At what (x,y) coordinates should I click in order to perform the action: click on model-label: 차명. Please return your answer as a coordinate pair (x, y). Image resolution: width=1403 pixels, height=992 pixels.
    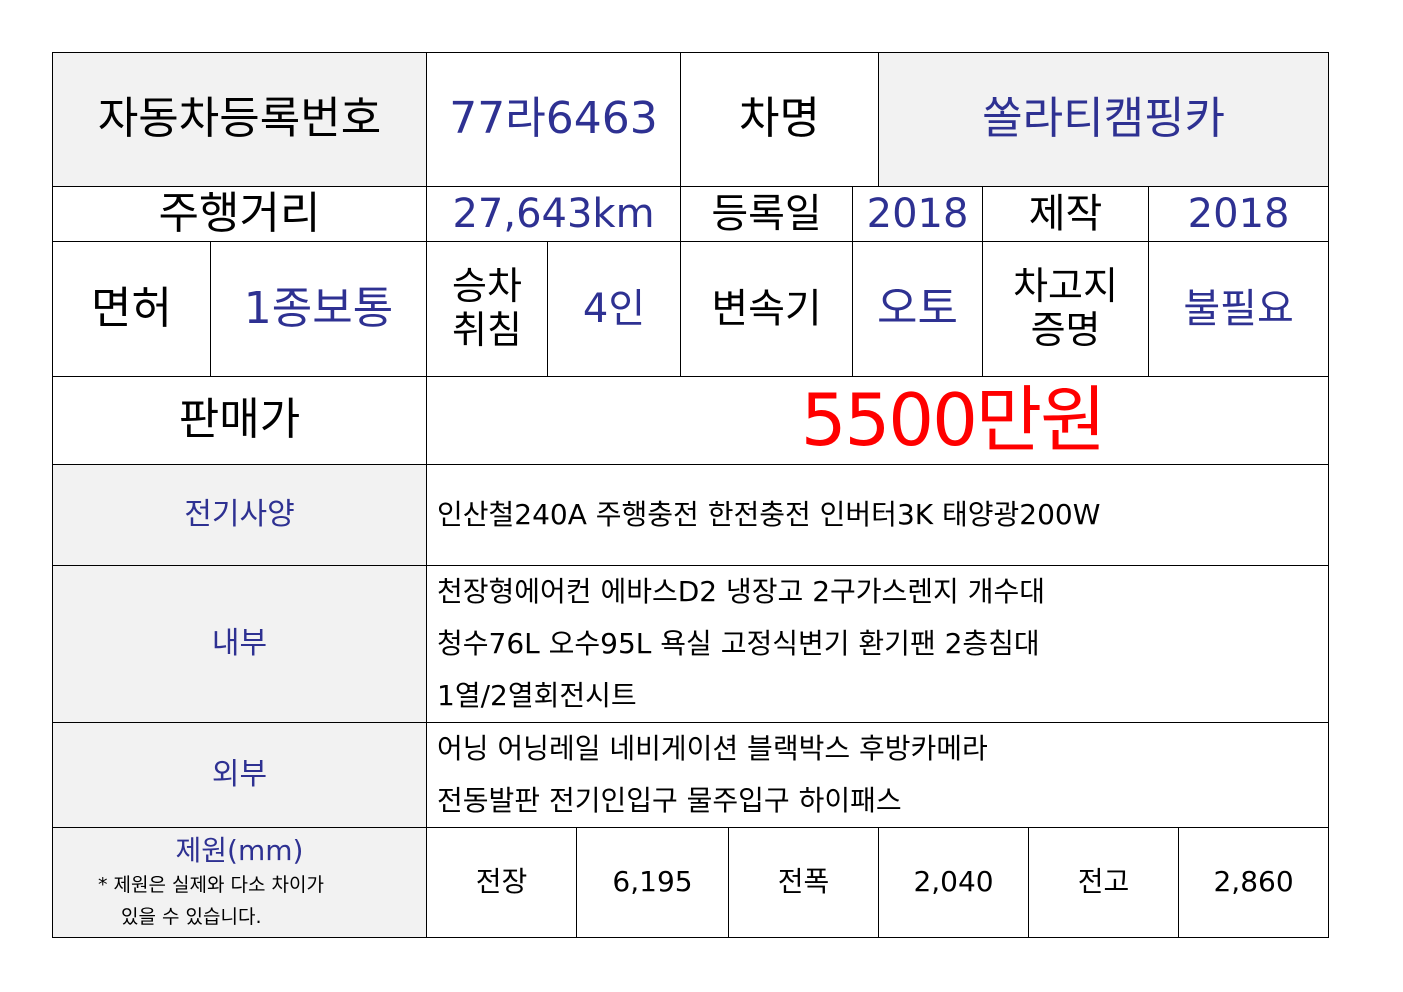
    Looking at the image, I should click on (780, 119).